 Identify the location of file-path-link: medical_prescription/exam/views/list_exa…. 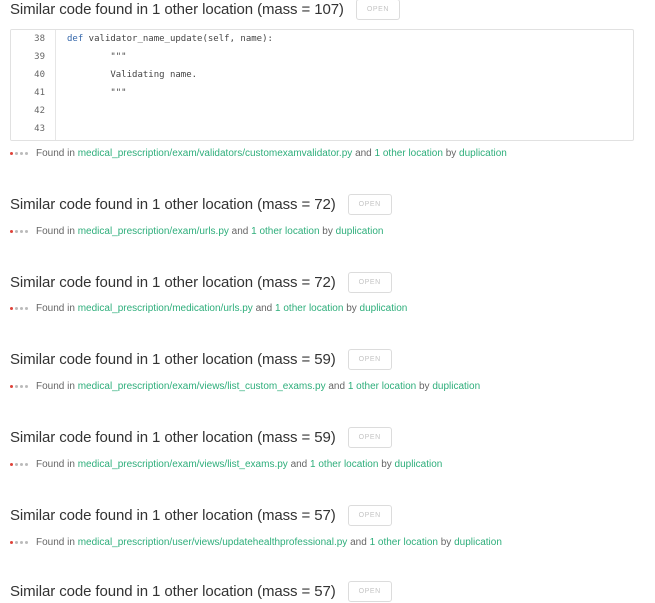
(183, 464).